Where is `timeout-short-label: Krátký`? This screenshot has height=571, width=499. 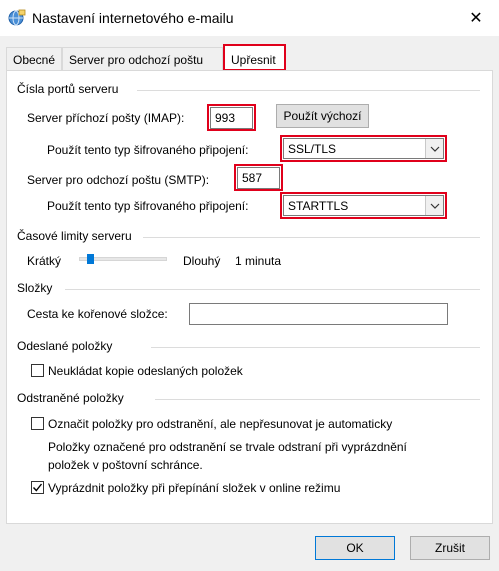 timeout-short-label: Krátký is located at coordinates (44, 261).